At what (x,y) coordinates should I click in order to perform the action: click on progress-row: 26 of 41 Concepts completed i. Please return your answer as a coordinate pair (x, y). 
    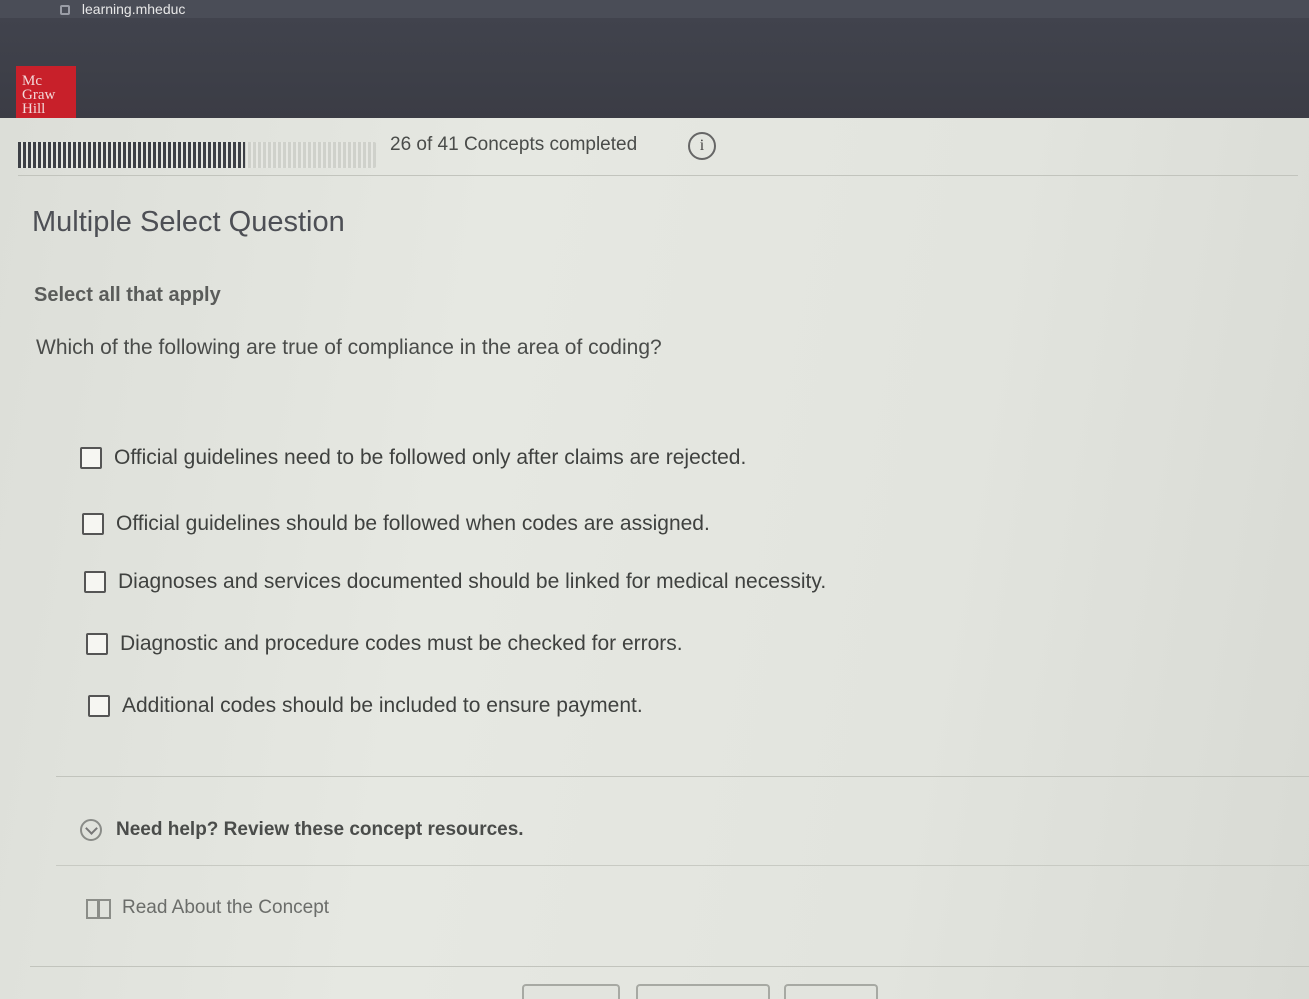
    Looking at the image, I should click on (658, 154).